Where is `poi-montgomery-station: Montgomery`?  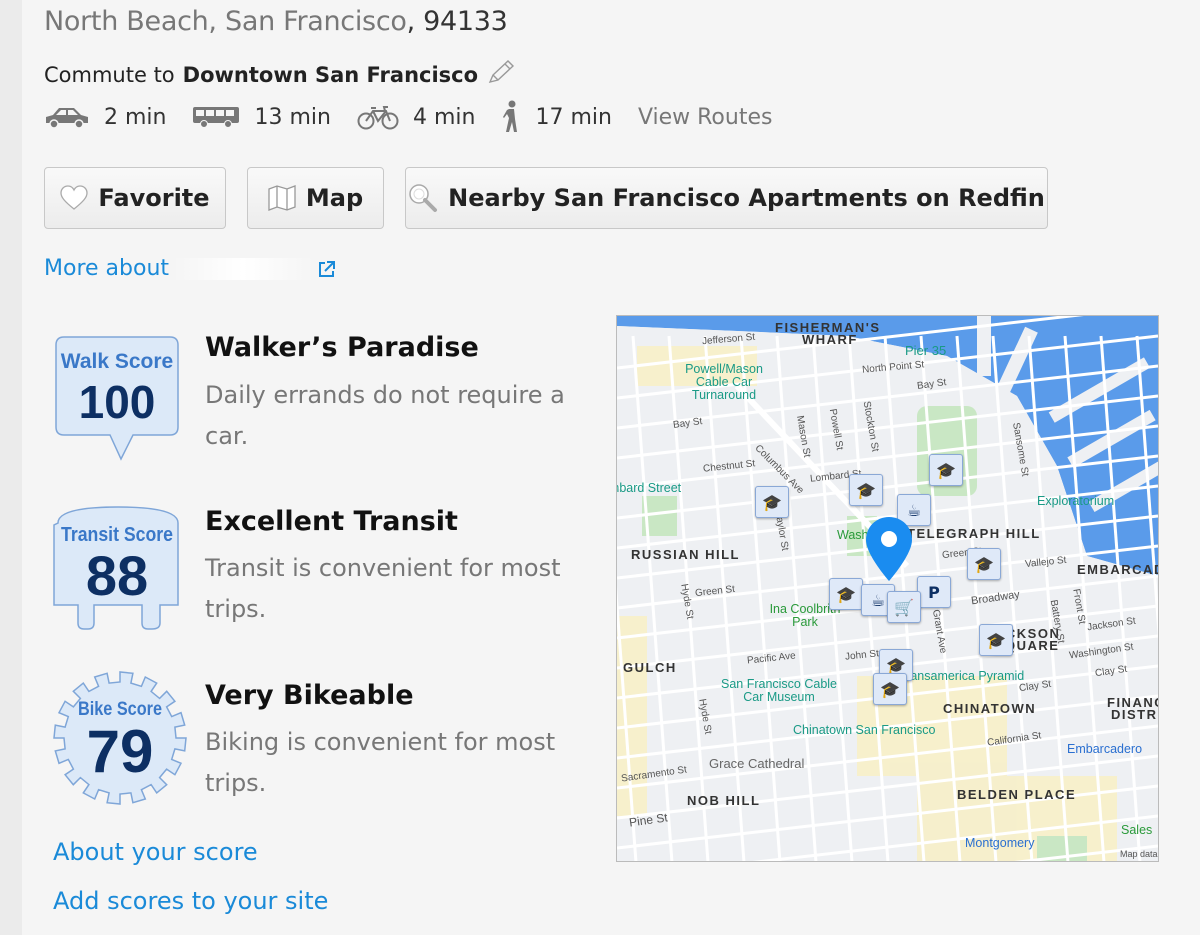
poi-montgomery-station: Montgomery is located at coordinates (999, 843).